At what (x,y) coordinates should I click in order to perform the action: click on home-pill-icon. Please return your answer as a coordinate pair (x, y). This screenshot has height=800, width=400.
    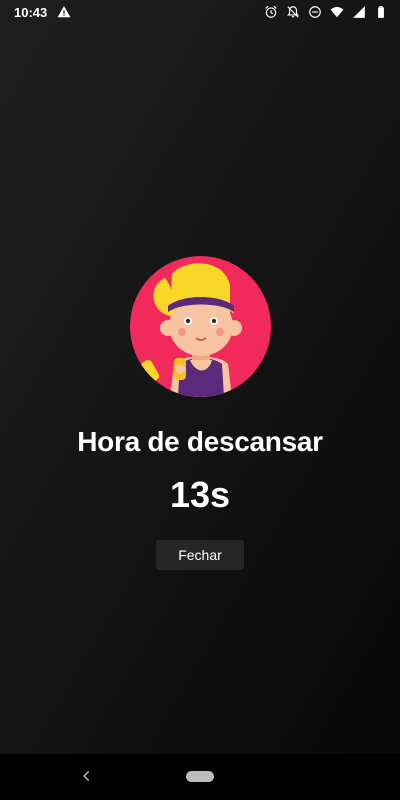
    Looking at the image, I should click on (200, 776).